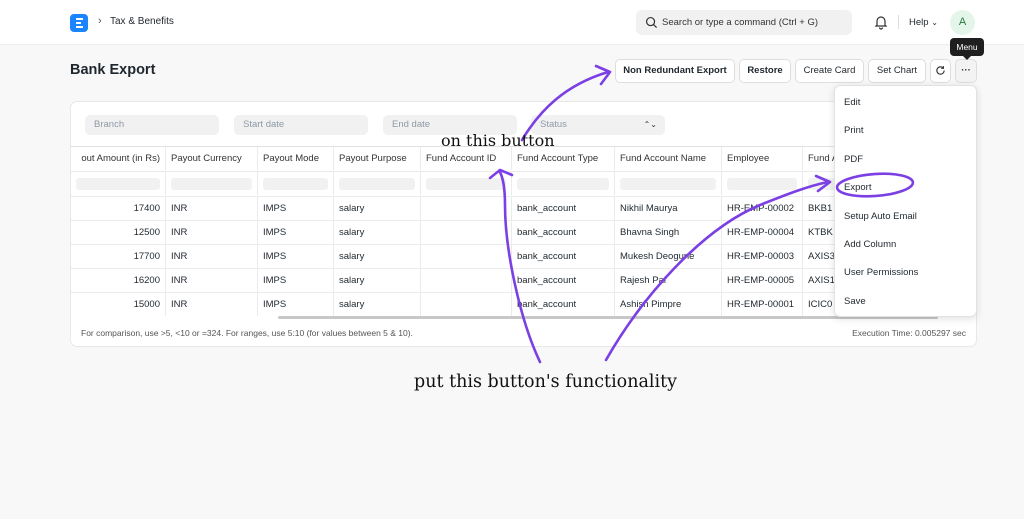 This screenshot has width=1024, height=519. What do you see at coordinates (853, 159) in the screenshot?
I see `menu-item-pdf: PDF` at bounding box center [853, 159].